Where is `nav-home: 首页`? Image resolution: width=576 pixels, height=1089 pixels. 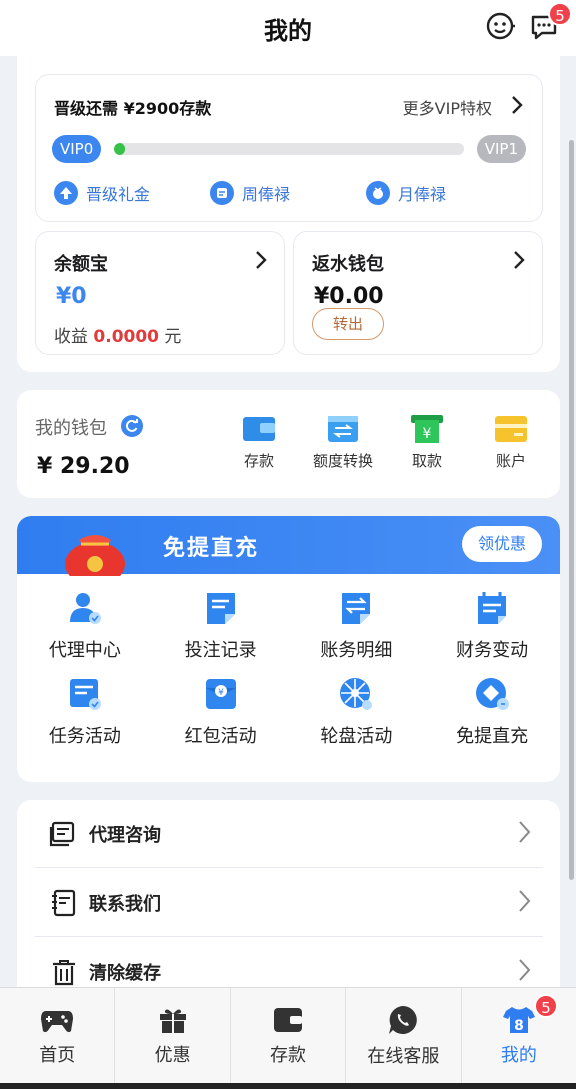 nav-home: 首页 is located at coordinates (58, 1035).